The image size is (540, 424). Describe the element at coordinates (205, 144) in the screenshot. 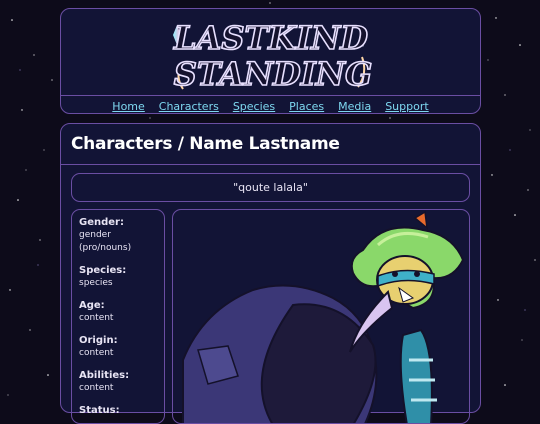

I see `page-title: Characters / Name Lastname` at that location.